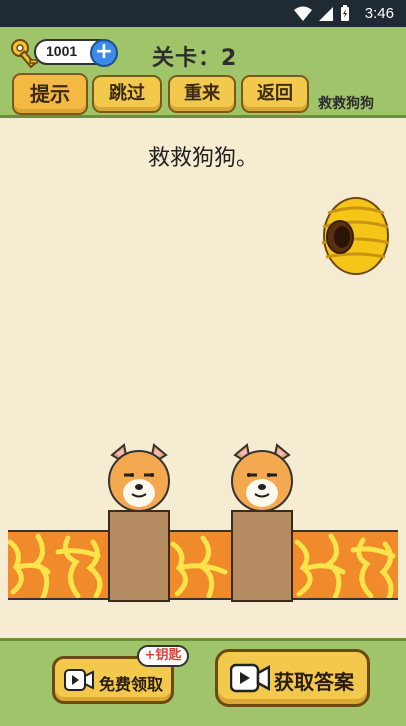 The width and height of the screenshot is (406, 726). What do you see at coordinates (303, 13) in the screenshot?
I see `wifi-icon` at bounding box center [303, 13].